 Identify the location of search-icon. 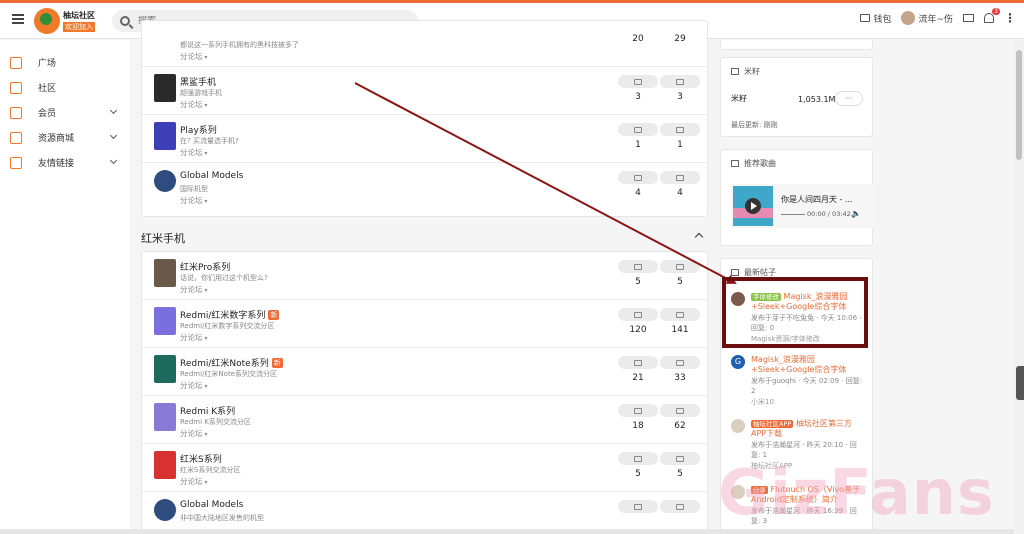
(125, 21).